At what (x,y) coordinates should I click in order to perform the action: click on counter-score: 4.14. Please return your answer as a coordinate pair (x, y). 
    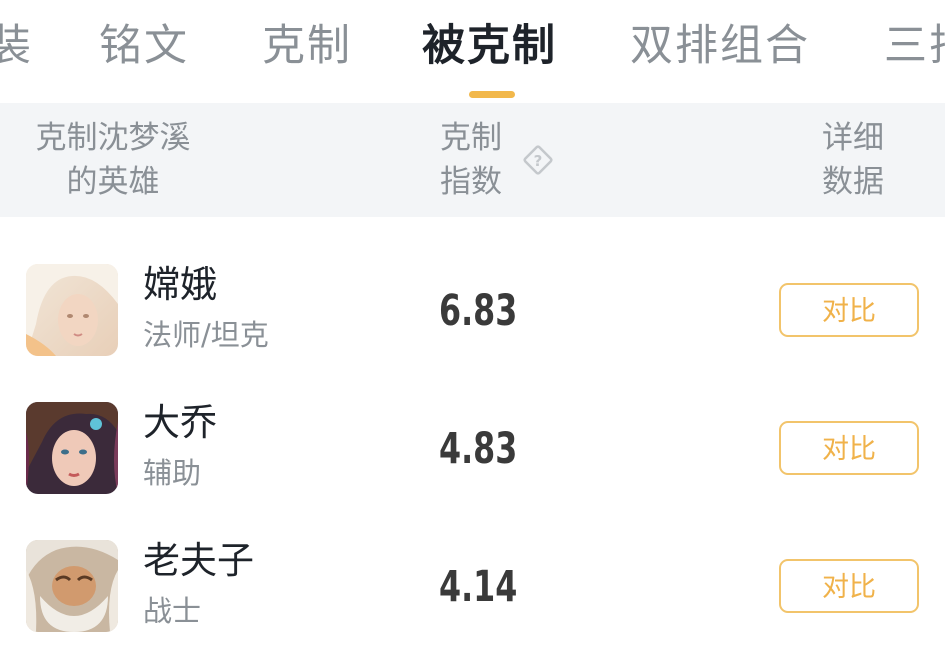
    Looking at the image, I should click on (478, 587).